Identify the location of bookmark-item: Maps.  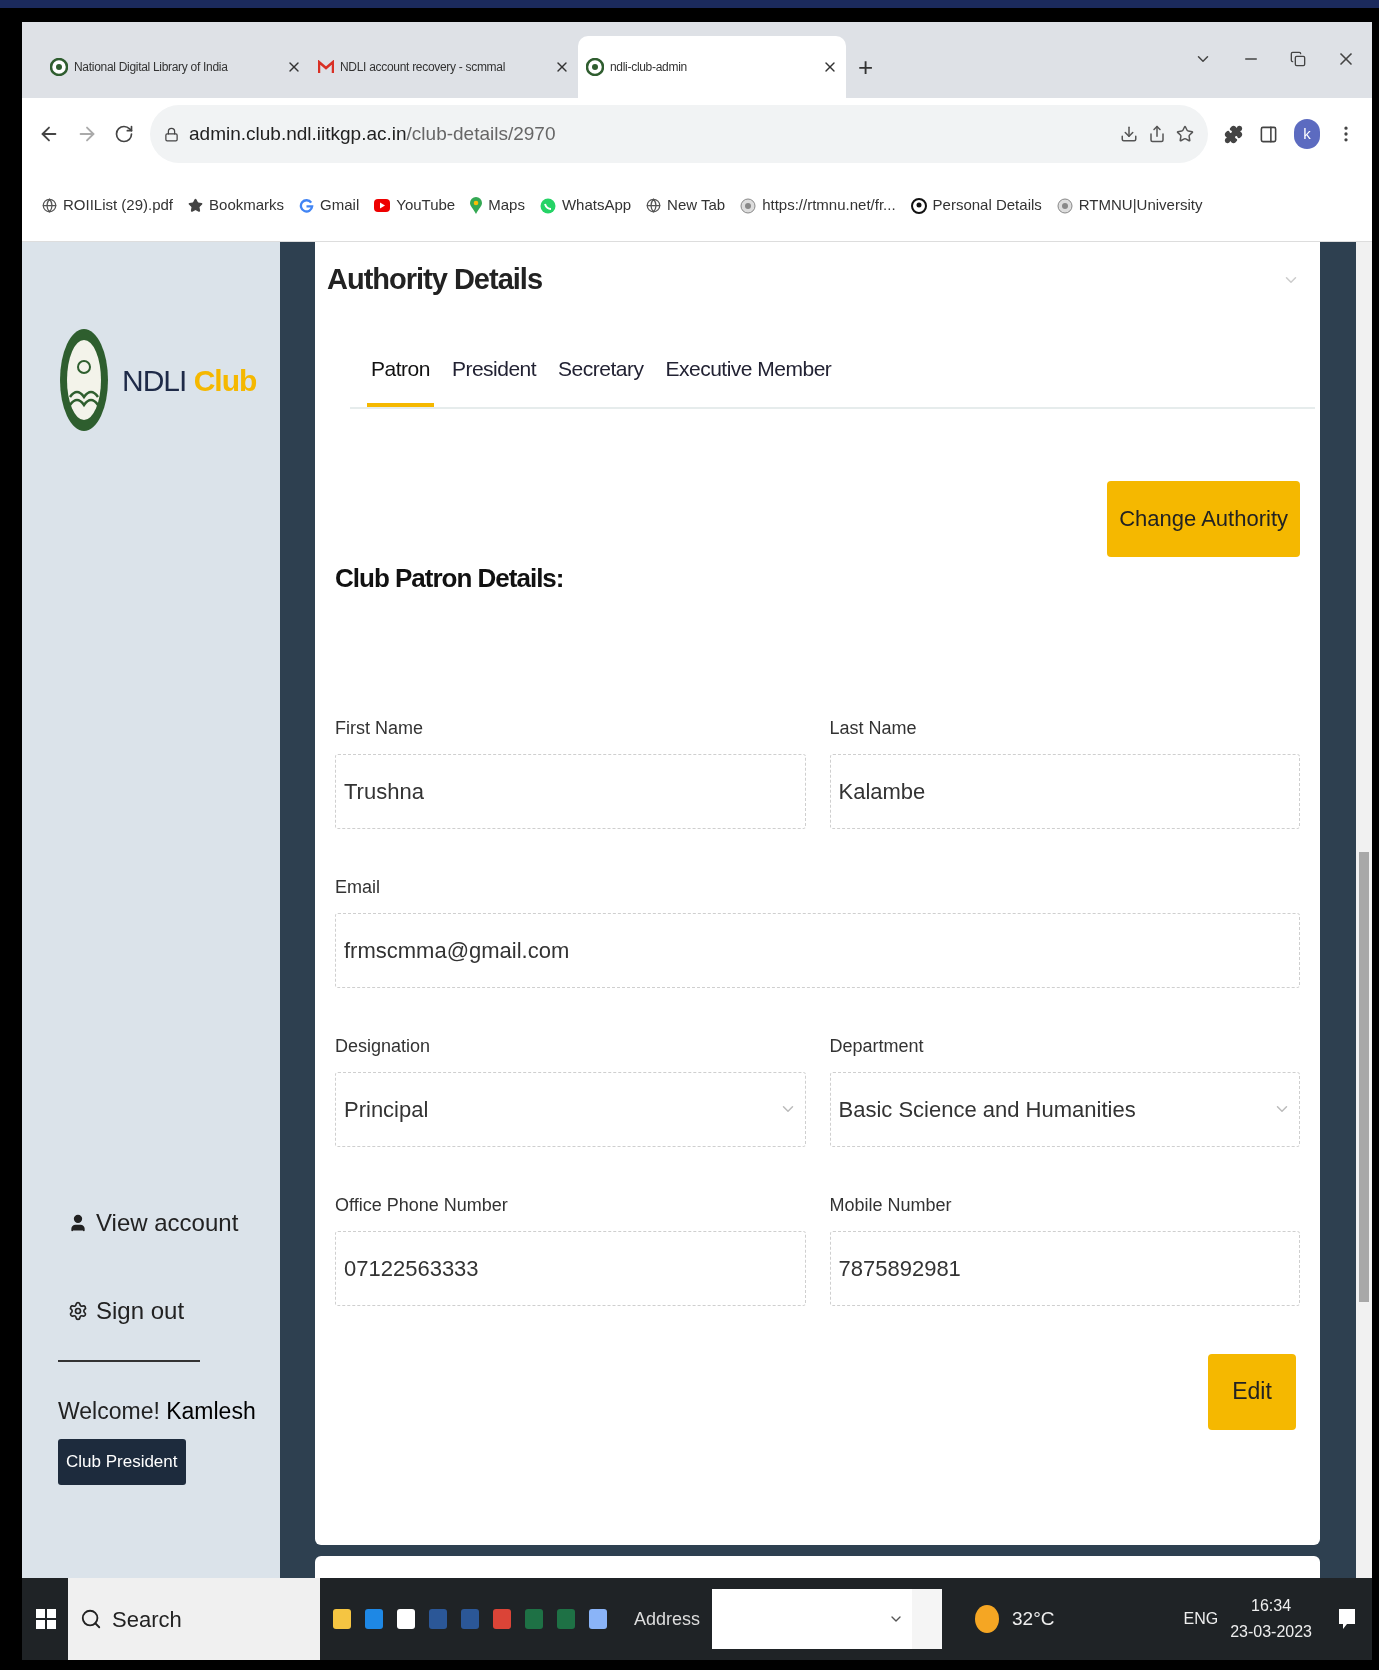
(497, 205).